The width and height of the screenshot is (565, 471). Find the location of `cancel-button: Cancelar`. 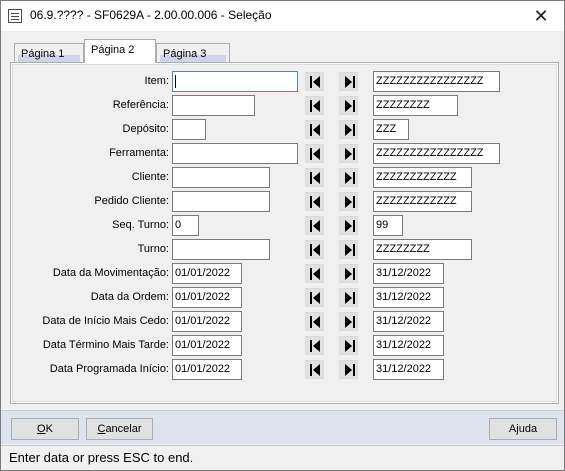

cancel-button: Cancelar is located at coordinates (119, 429).